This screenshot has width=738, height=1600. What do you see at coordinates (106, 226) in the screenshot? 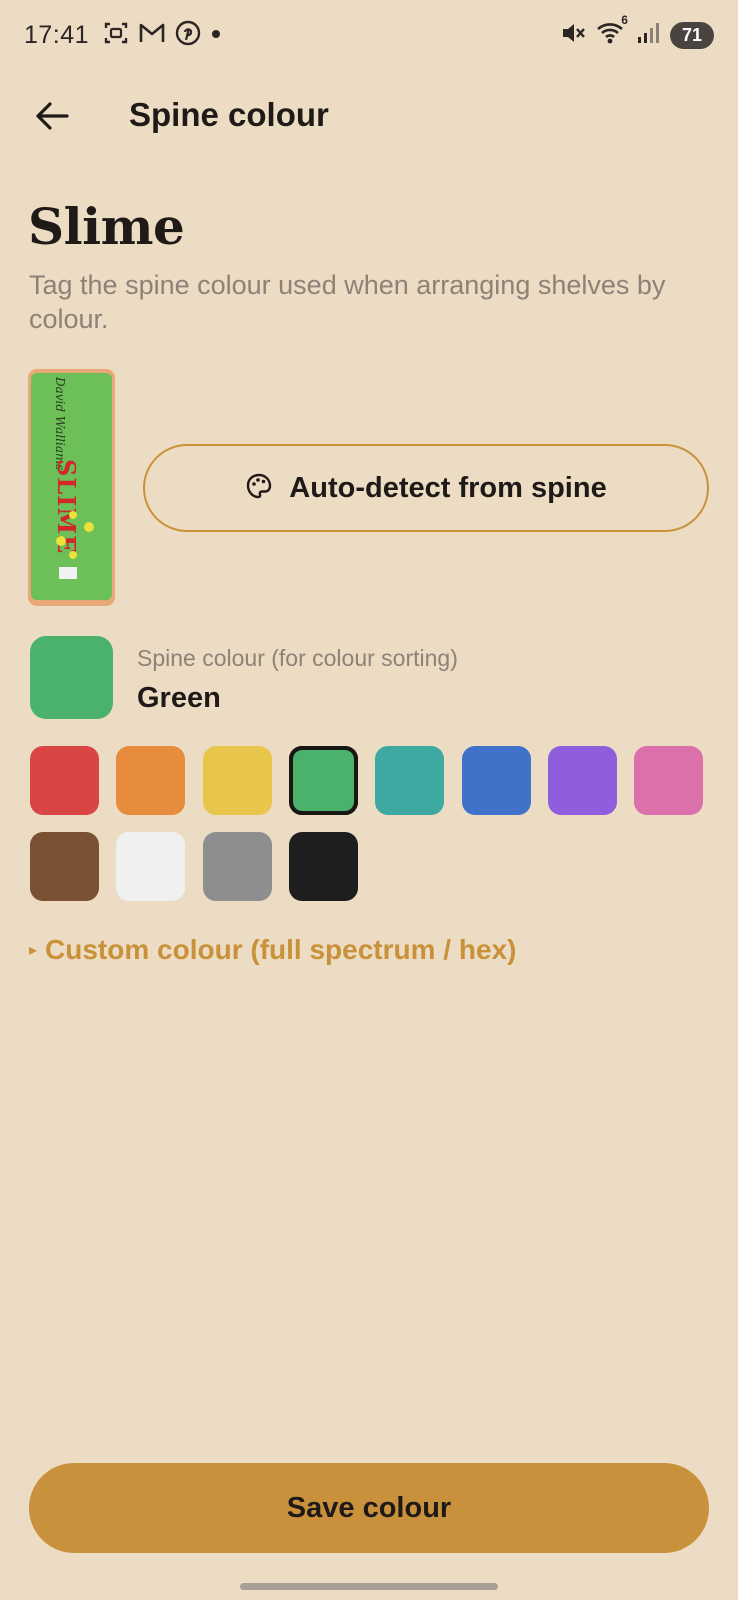
I see `book-title: Slime` at bounding box center [106, 226].